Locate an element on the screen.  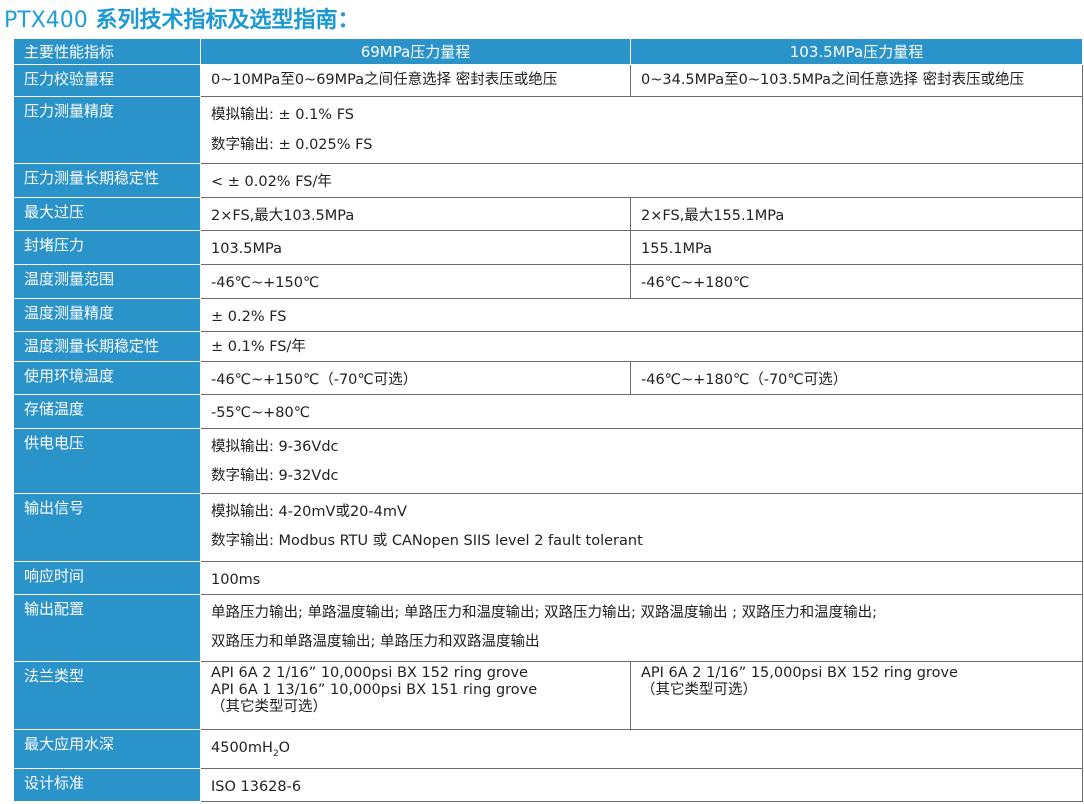
row-value: 0~10MPa至0~69MPa之间任意选择 密封表压或绝压 is located at coordinates (415, 80).